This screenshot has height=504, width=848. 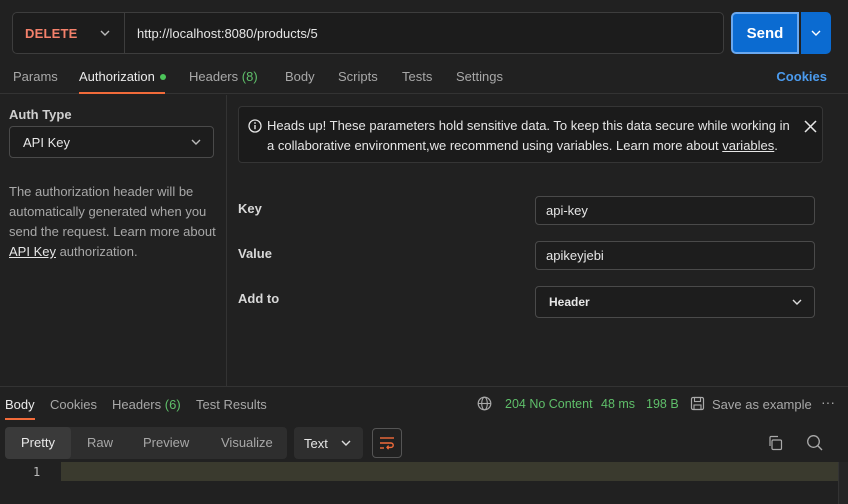 I want to click on tab-tests: Tests, so click(x=417, y=76).